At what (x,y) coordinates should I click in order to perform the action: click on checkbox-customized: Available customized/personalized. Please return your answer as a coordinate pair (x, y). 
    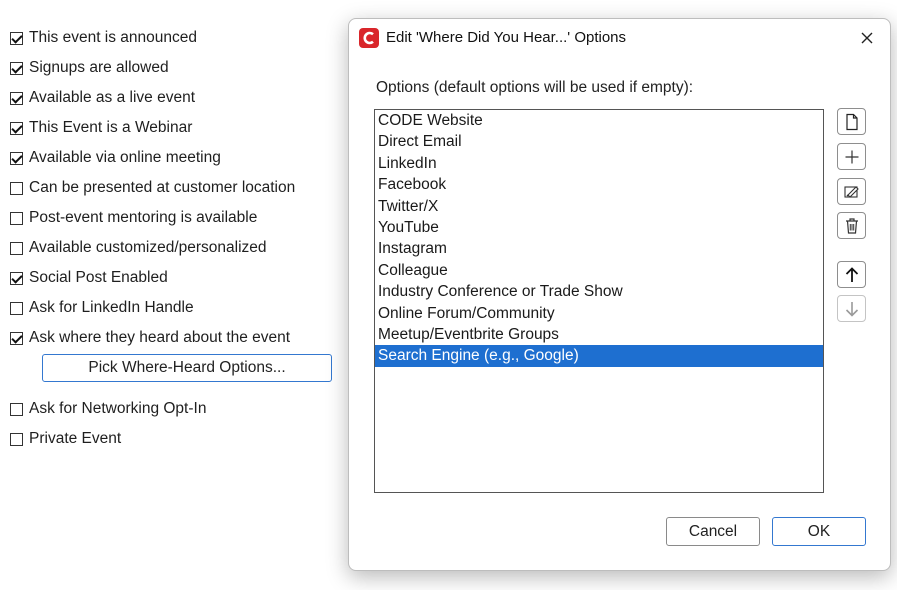
    Looking at the image, I should click on (138, 248).